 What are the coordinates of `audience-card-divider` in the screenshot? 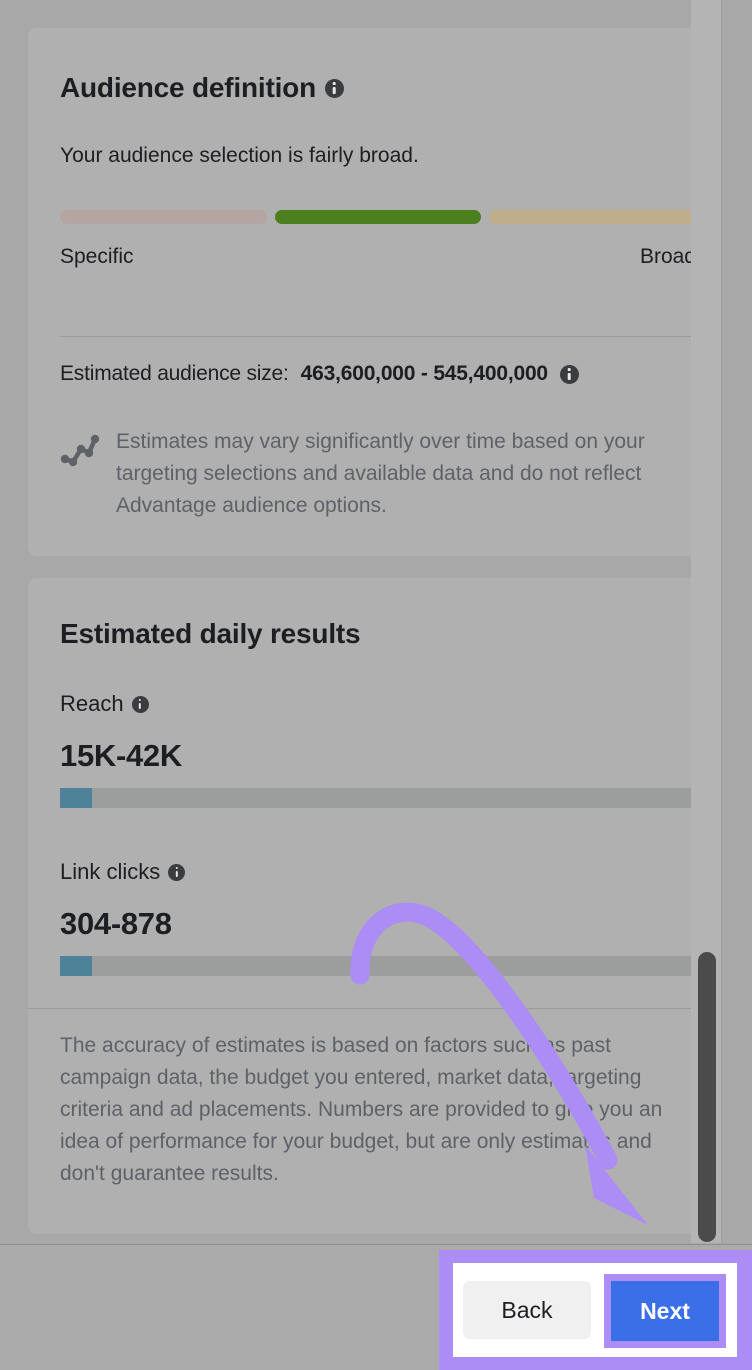 It's located at (378, 336).